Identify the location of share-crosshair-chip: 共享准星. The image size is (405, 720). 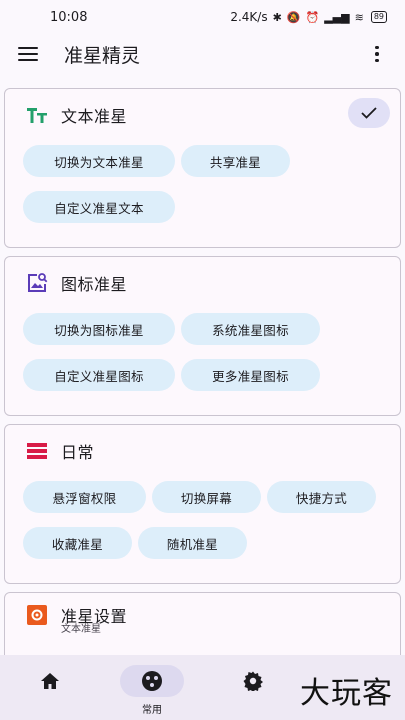
(235, 161).